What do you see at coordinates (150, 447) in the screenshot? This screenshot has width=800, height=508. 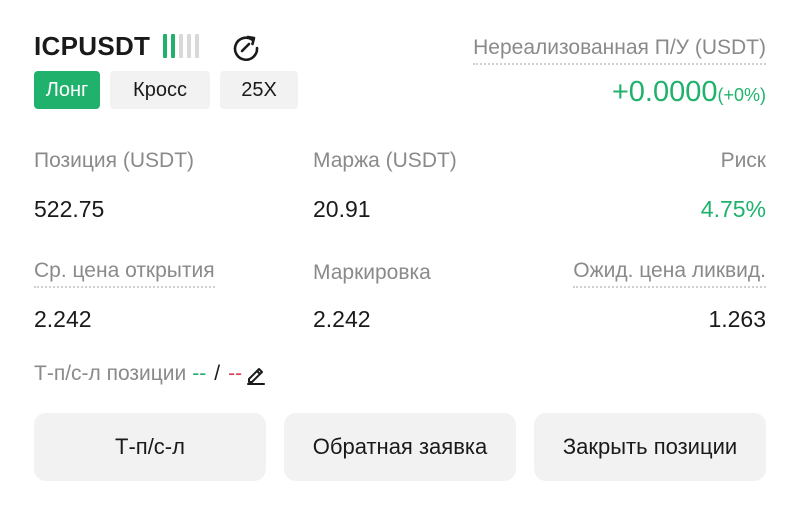 I see `tpsl-button: Т-п/с-л` at bounding box center [150, 447].